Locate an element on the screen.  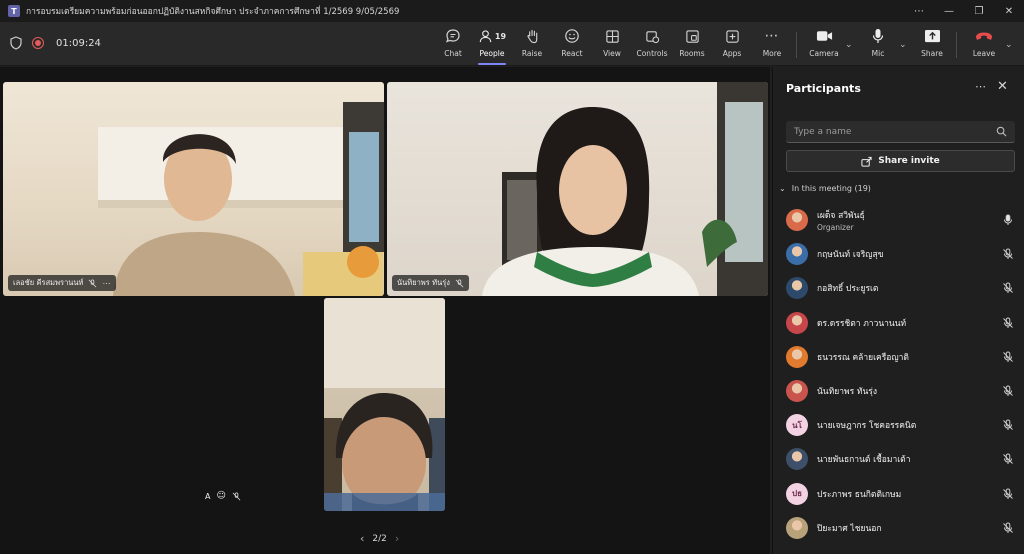
participant-row: ธนวรรณ คล้ายเครือญาติ is located at coordinates (902, 357).